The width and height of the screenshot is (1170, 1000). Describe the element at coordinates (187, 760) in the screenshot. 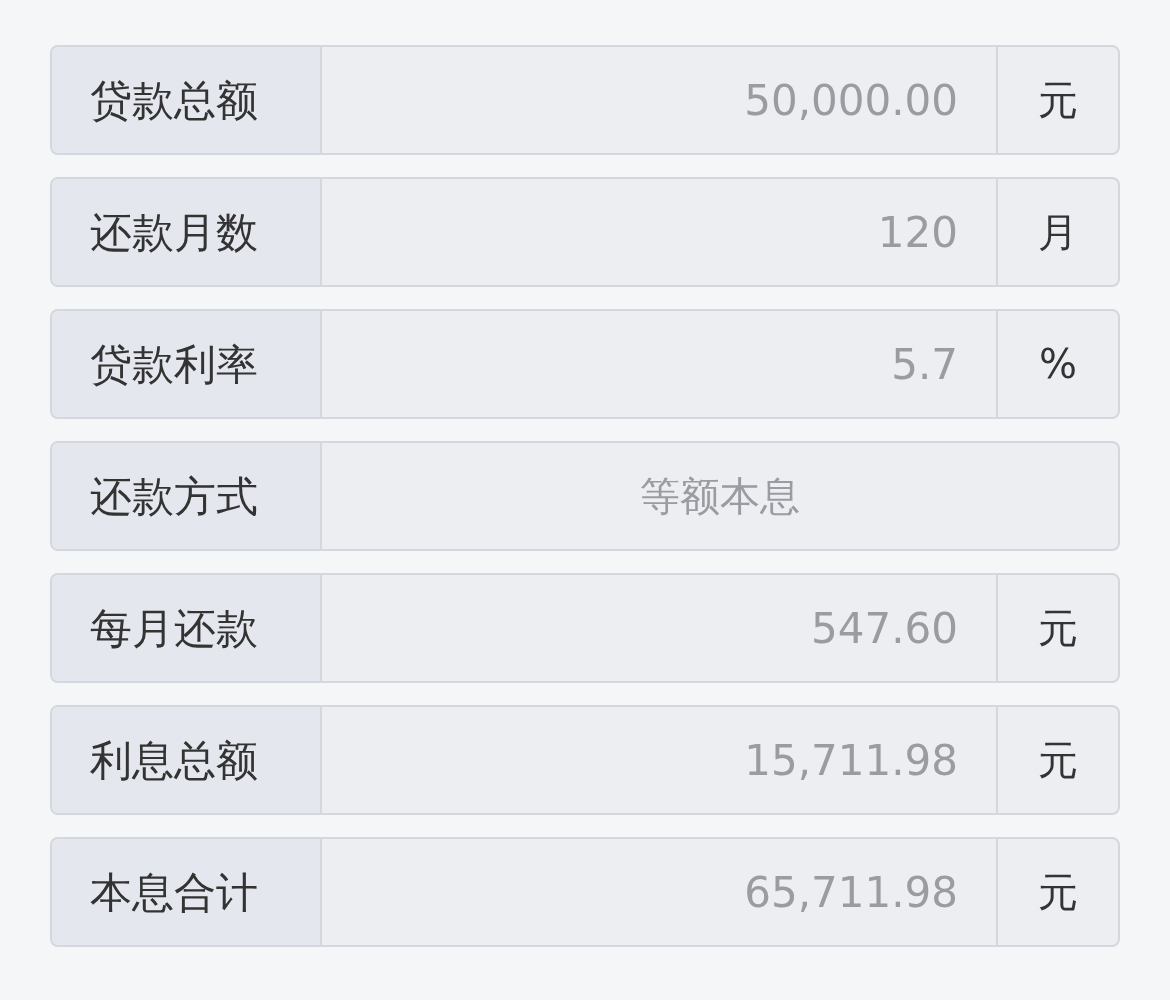

I see `field-label: 利息总额` at that location.